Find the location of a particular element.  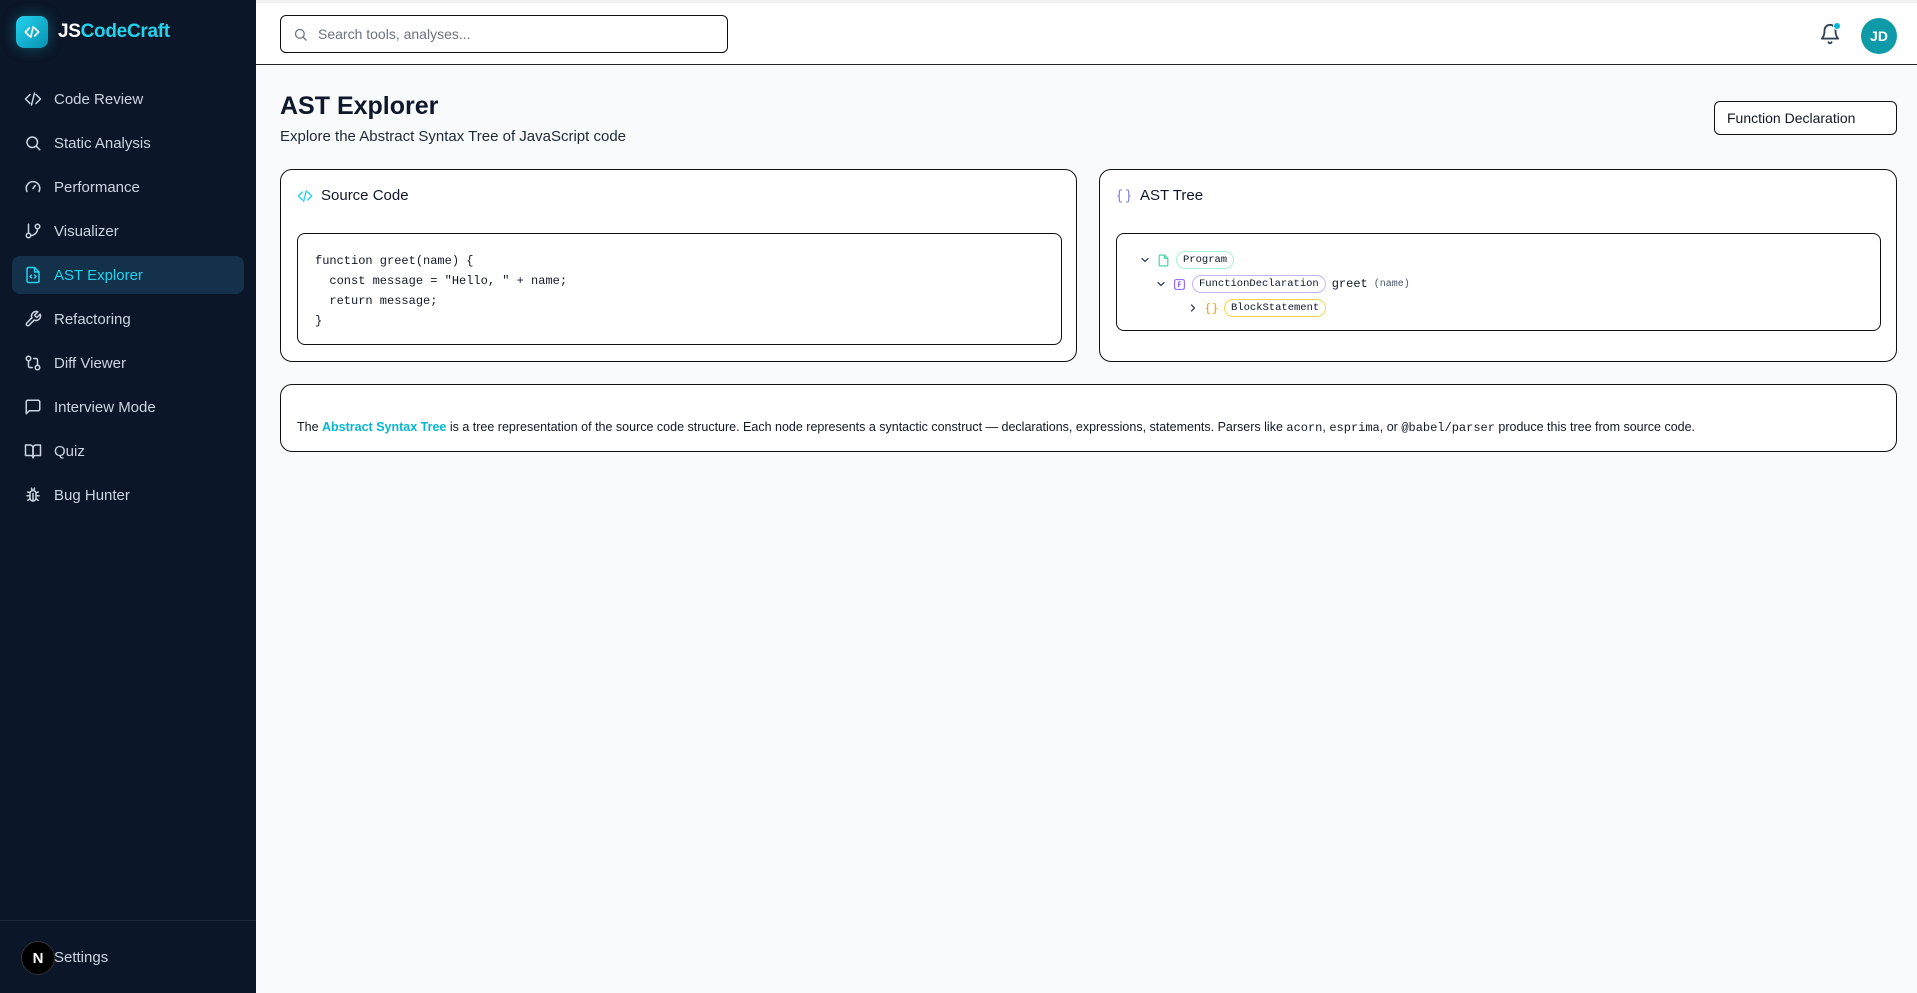

code-acorn: acorn is located at coordinates (1304, 428).